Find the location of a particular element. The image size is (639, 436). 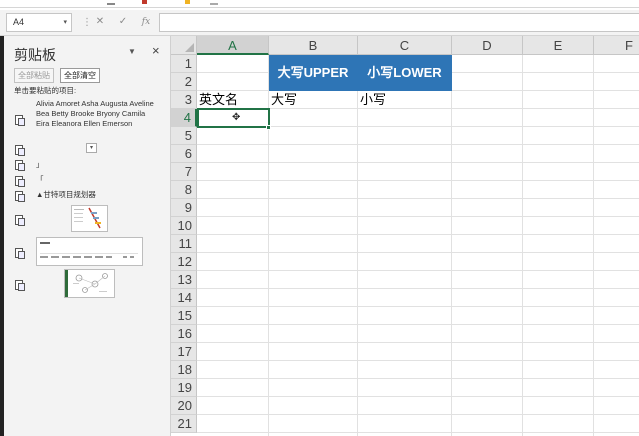

name-box: A4 ▾ is located at coordinates (39, 22).